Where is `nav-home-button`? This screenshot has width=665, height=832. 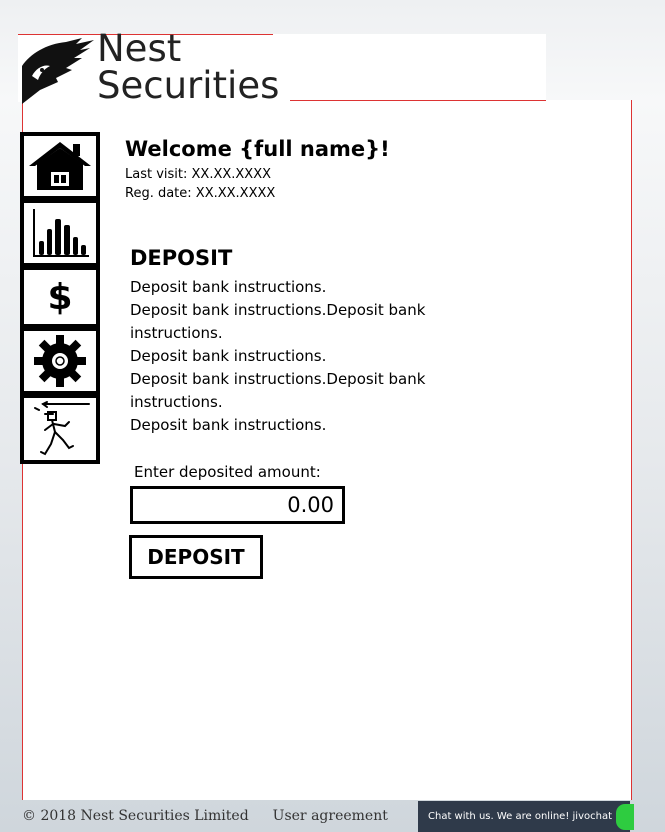 nav-home-button is located at coordinates (60, 166).